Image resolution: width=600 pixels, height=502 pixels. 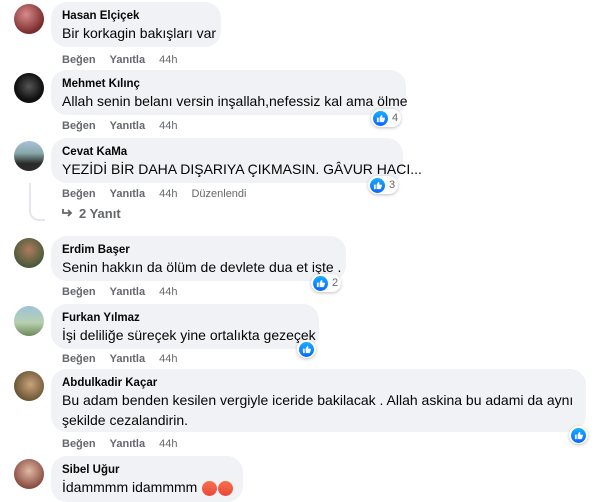 What do you see at coordinates (136, 24) in the screenshot?
I see `comment-bubble: Hasan Elçiçek Bir korkagin bakışları var` at bounding box center [136, 24].